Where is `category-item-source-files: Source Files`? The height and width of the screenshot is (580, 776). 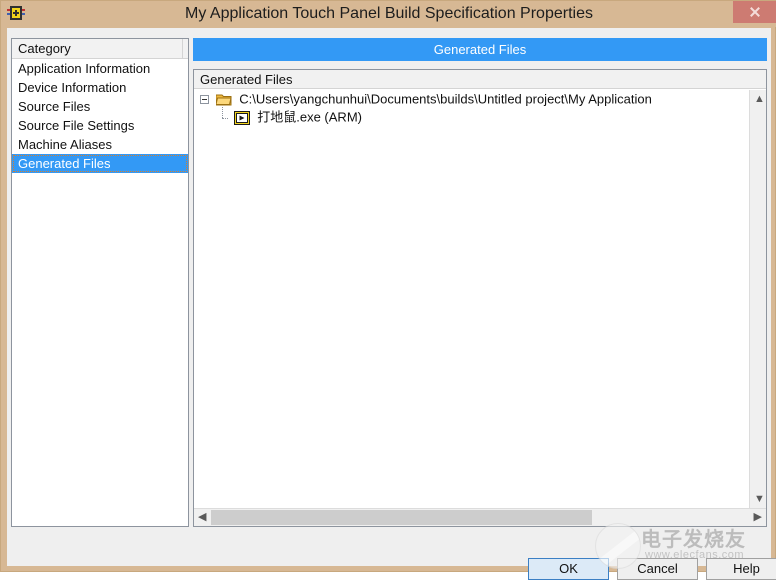
category-item-source-files: Source Files is located at coordinates (100, 106).